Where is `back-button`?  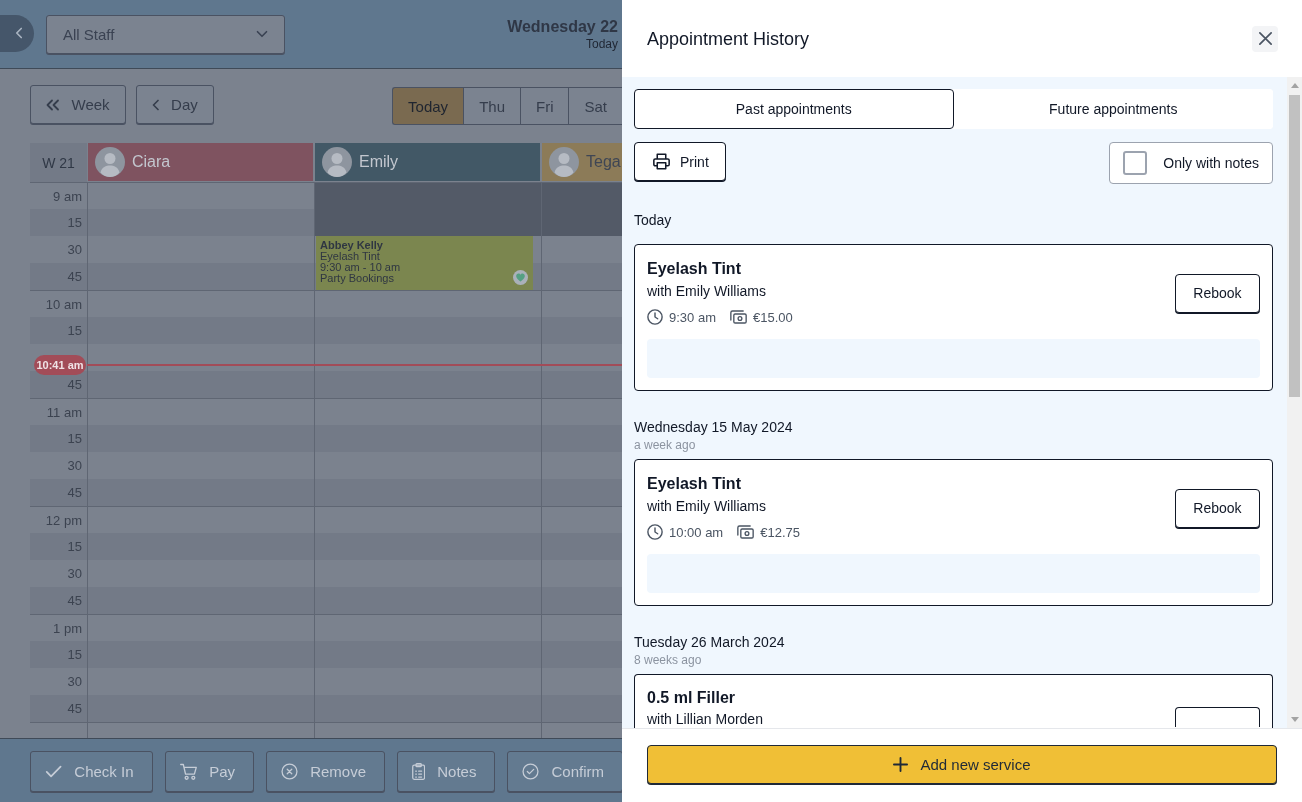 back-button is located at coordinates (17, 33).